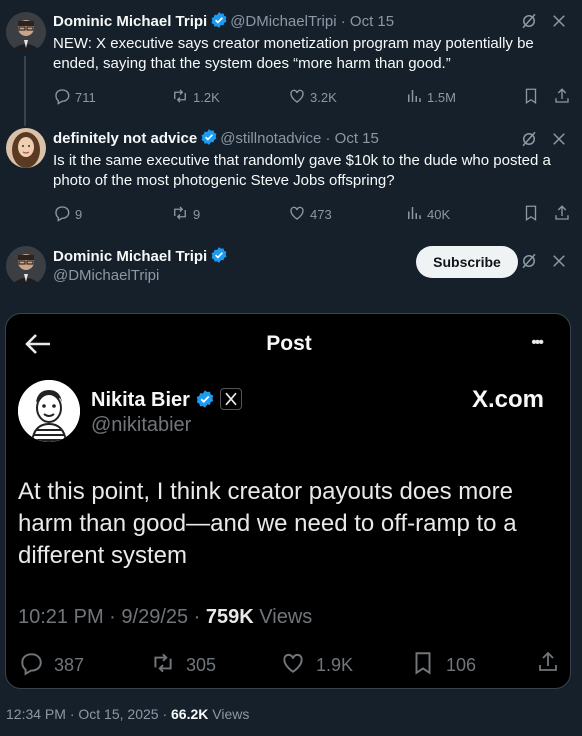 The image size is (582, 736). What do you see at coordinates (206, 97) in the screenshot?
I see `repost-count: 1.2K` at bounding box center [206, 97].